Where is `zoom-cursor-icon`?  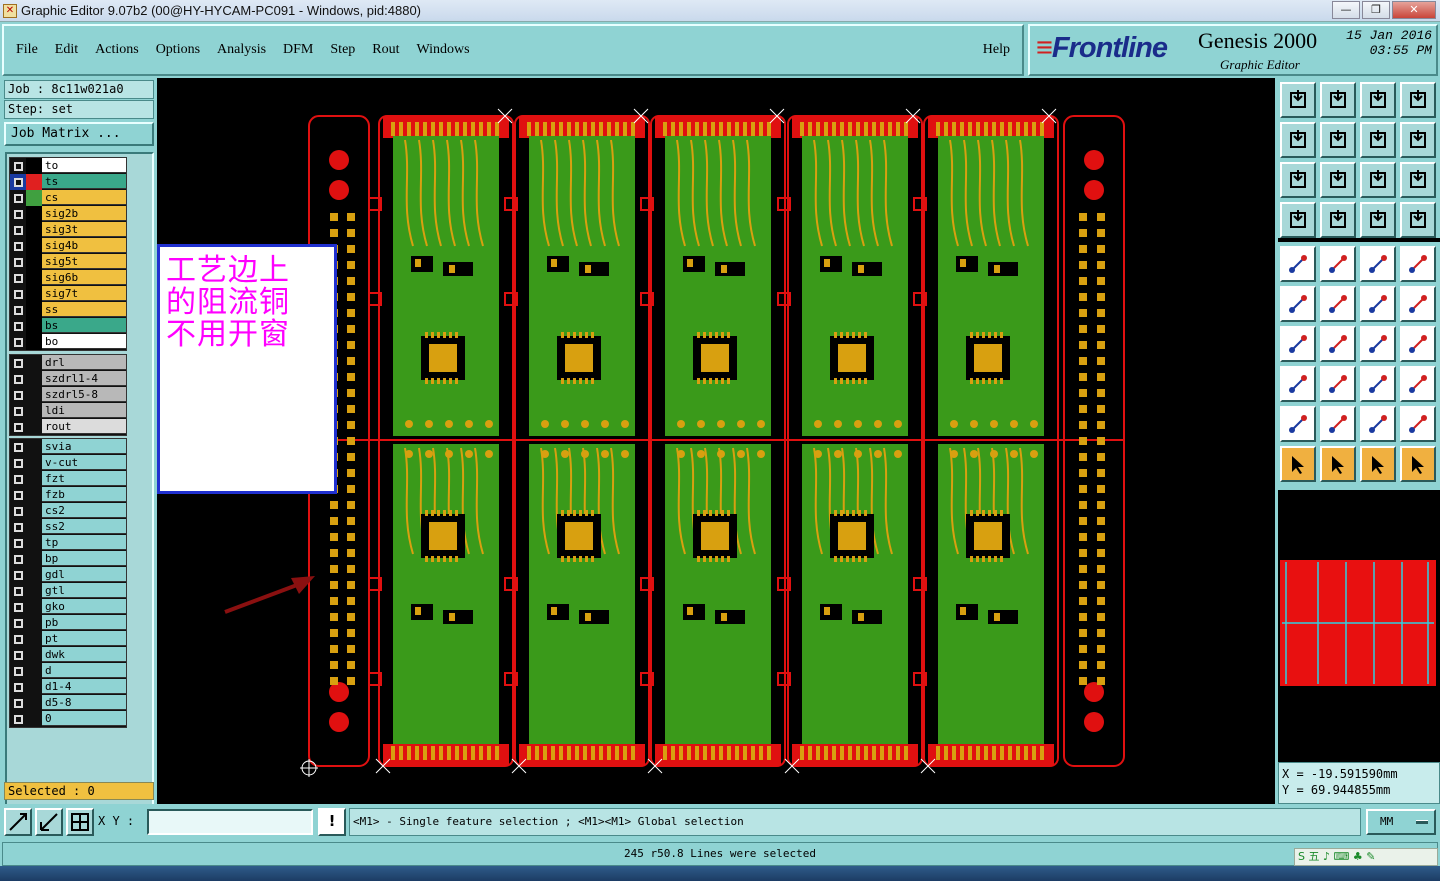
zoom-cursor-icon is located at coordinates (1338, 180).